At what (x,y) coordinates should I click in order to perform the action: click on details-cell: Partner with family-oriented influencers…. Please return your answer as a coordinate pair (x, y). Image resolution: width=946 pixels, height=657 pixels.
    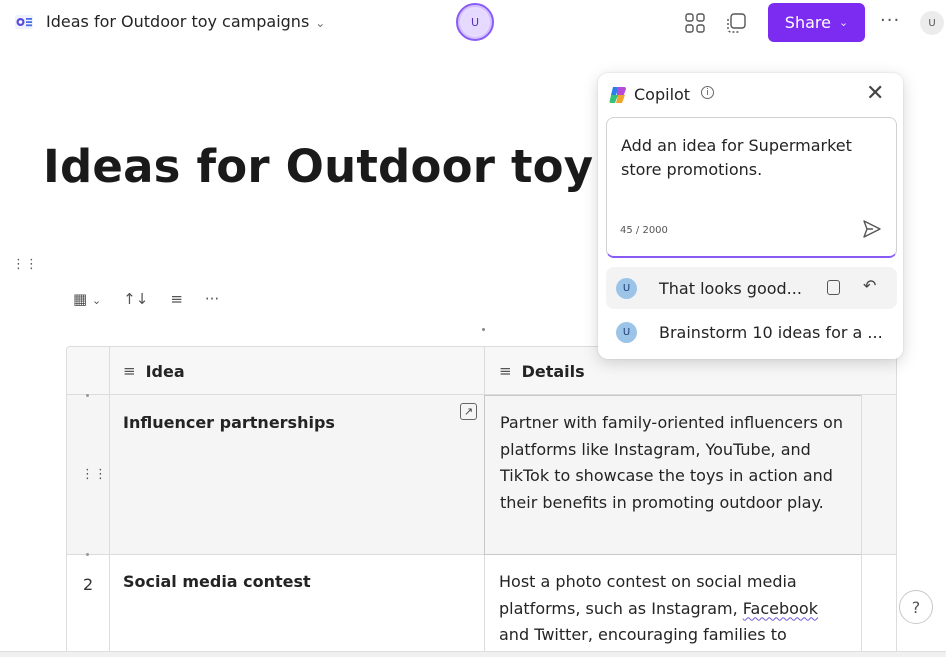
    Looking at the image, I should click on (673, 475).